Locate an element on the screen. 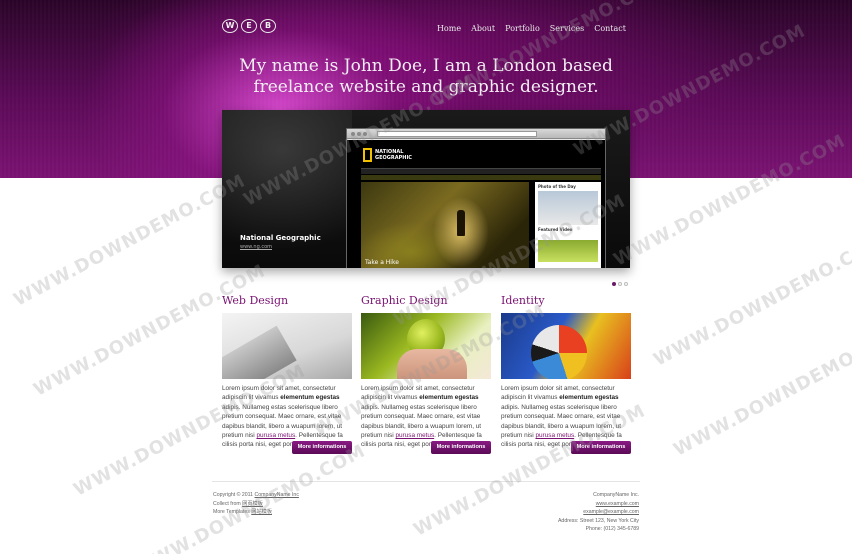  ng-logo: NATIONAL GEOGRAPHIC is located at coordinates (390, 155).